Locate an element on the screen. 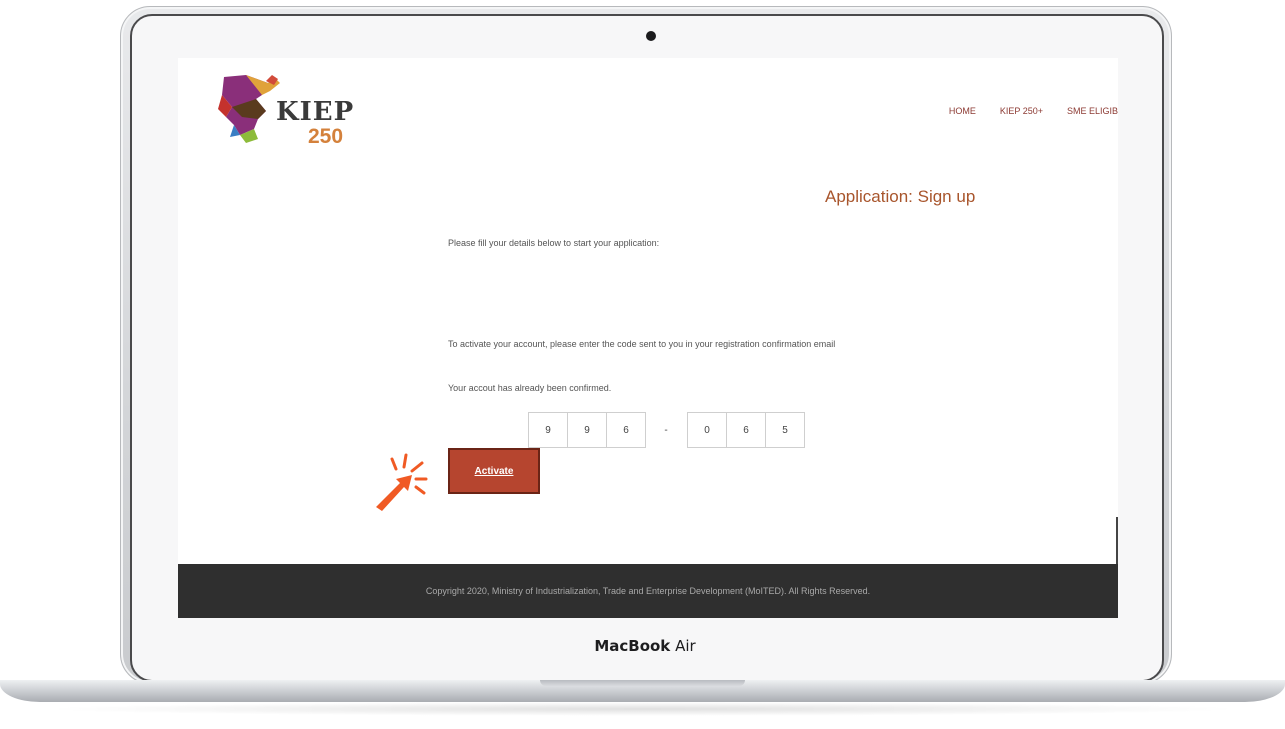 The width and height of the screenshot is (1285, 729). kiep-logo: KIEP 250 is located at coordinates (286, 110).